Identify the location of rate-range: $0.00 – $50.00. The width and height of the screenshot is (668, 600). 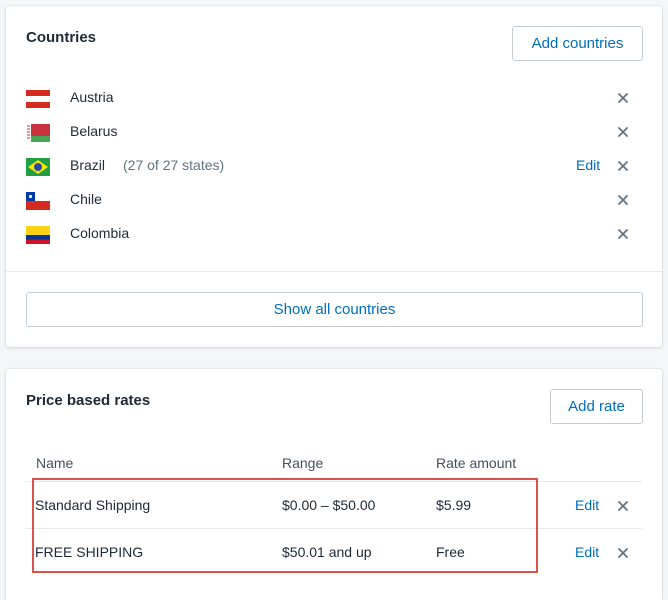
(329, 505).